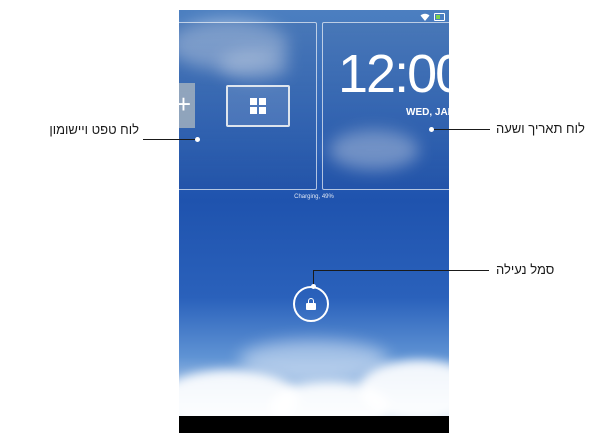 The image size is (615, 433). I want to click on widget-grid-icon, so click(258, 106).